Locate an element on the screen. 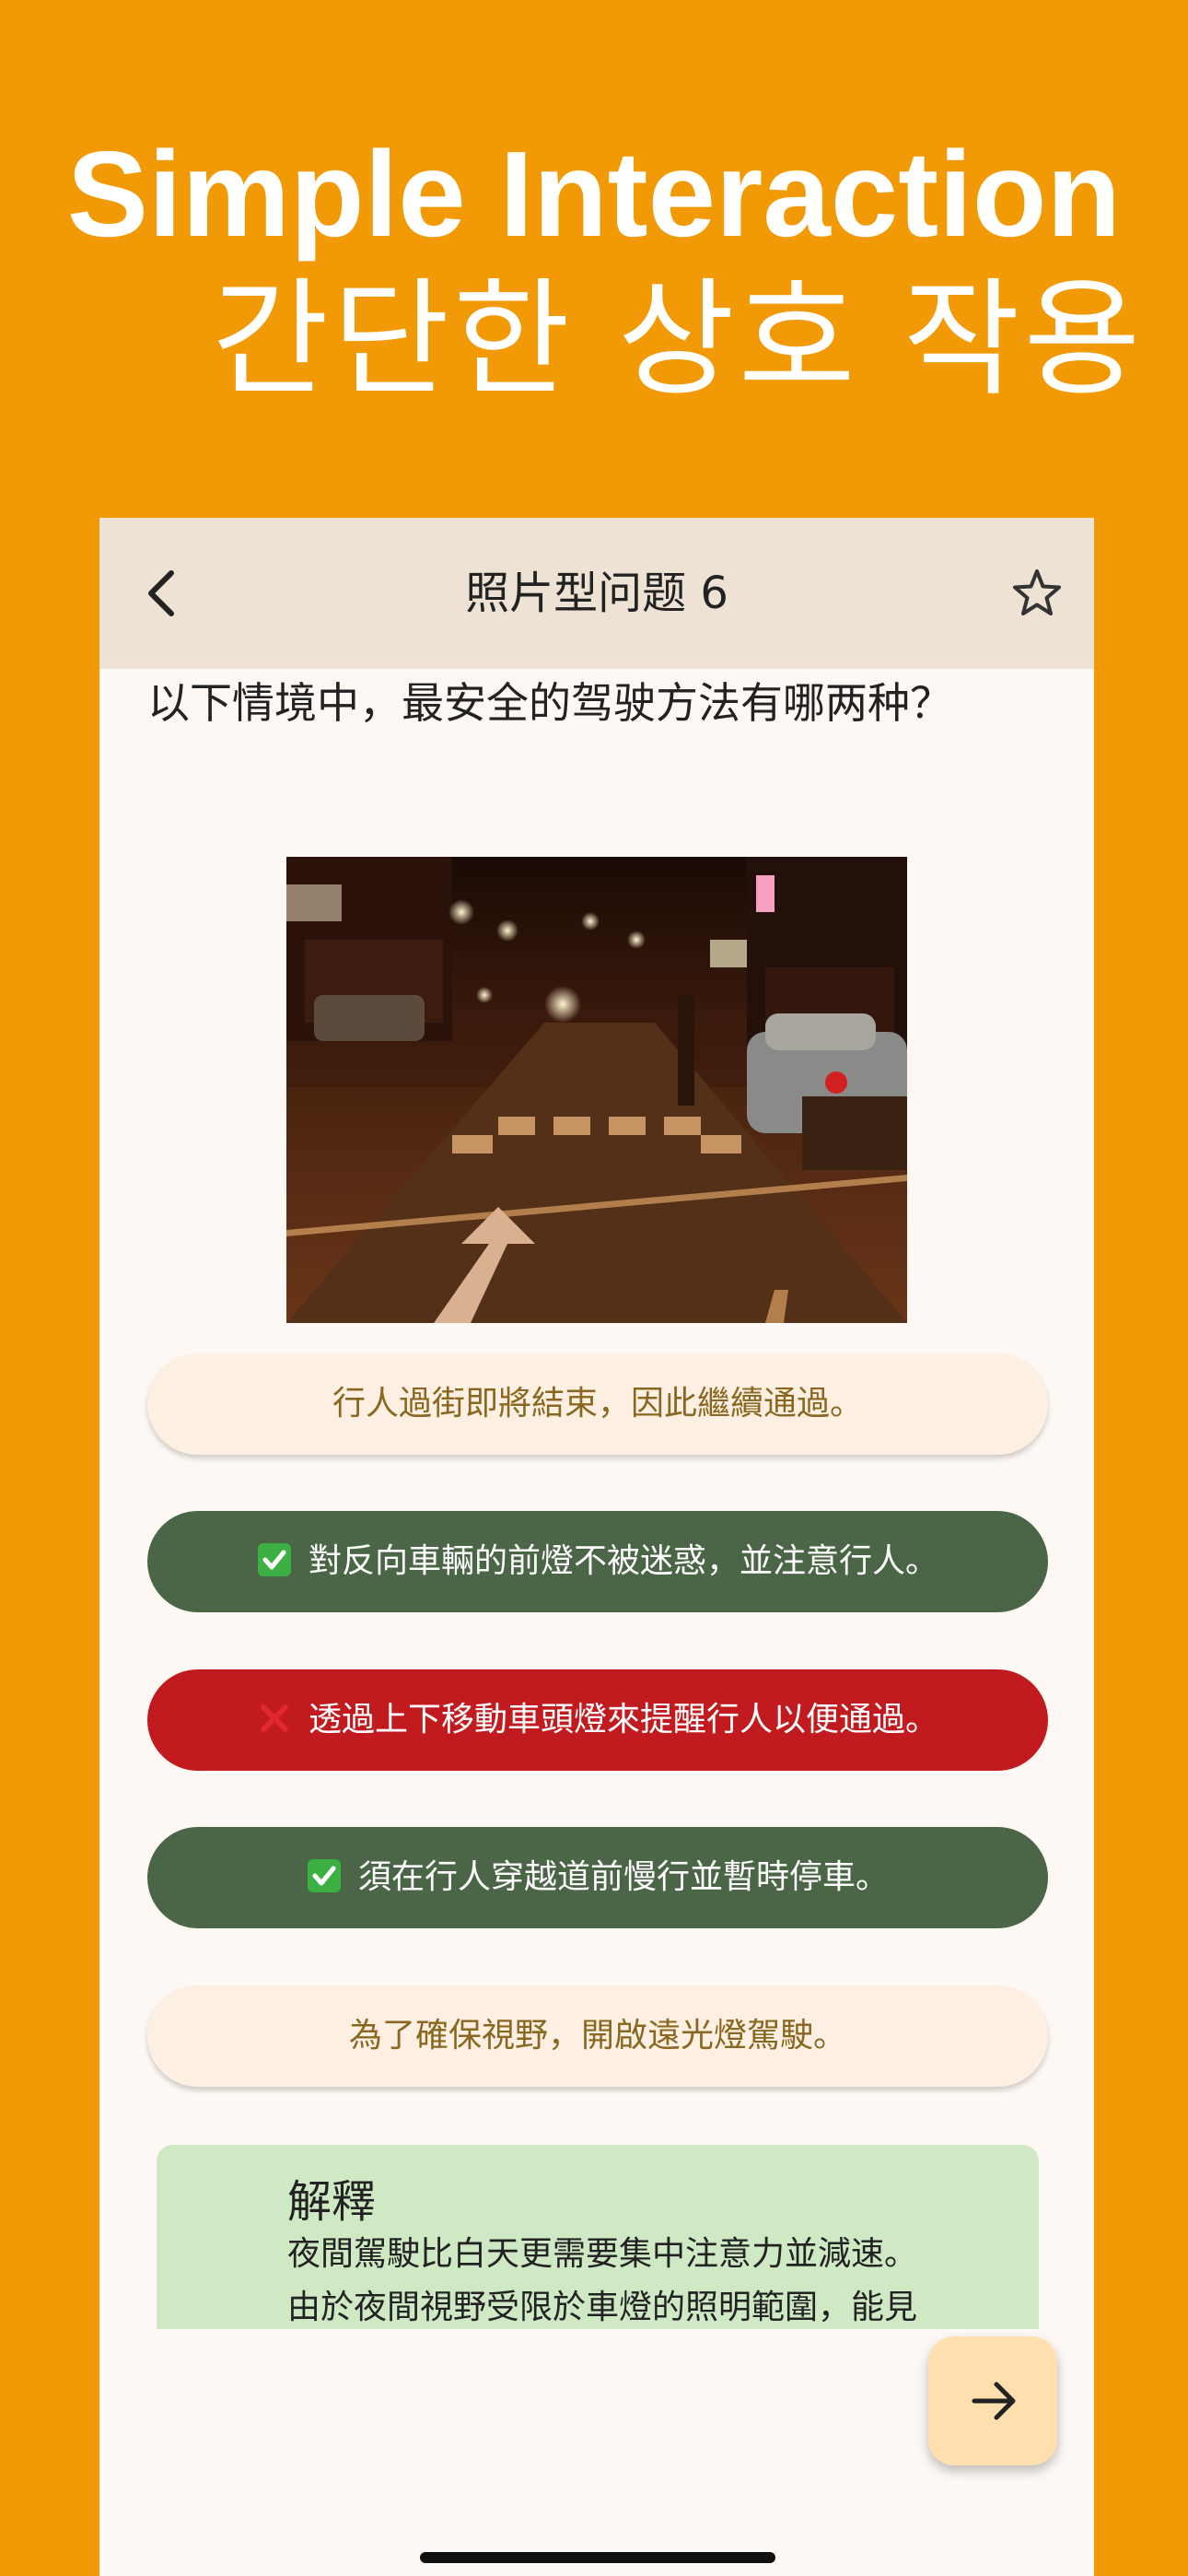  answer-option-5-label: 為了確保視野，開啟遠光燈駕駛。 is located at coordinates (597, 2036).